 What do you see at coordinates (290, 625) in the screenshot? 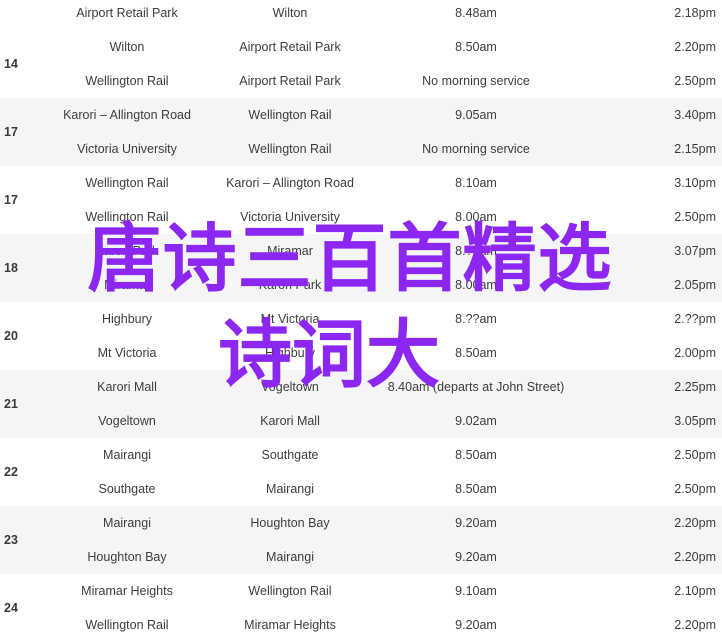
I see `destination-cell: Miramar Heights` at bounding box center [290, 625].